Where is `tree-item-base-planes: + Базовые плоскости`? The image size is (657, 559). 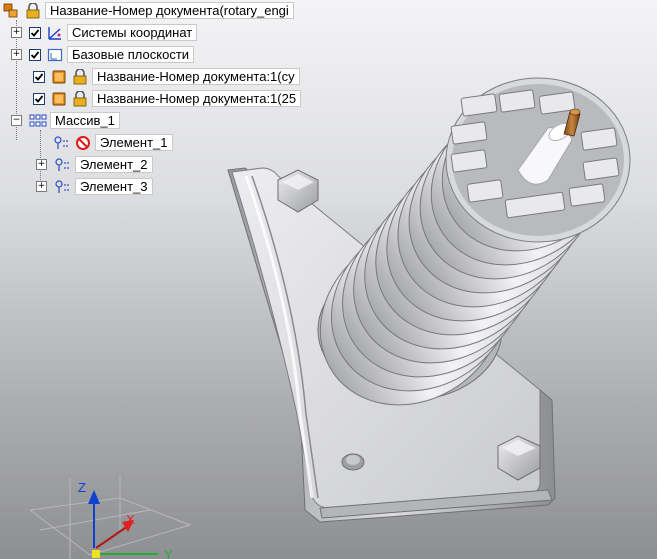 tree-item-base-planes: + Базовые плоскости is located at coordinates (103, 54).